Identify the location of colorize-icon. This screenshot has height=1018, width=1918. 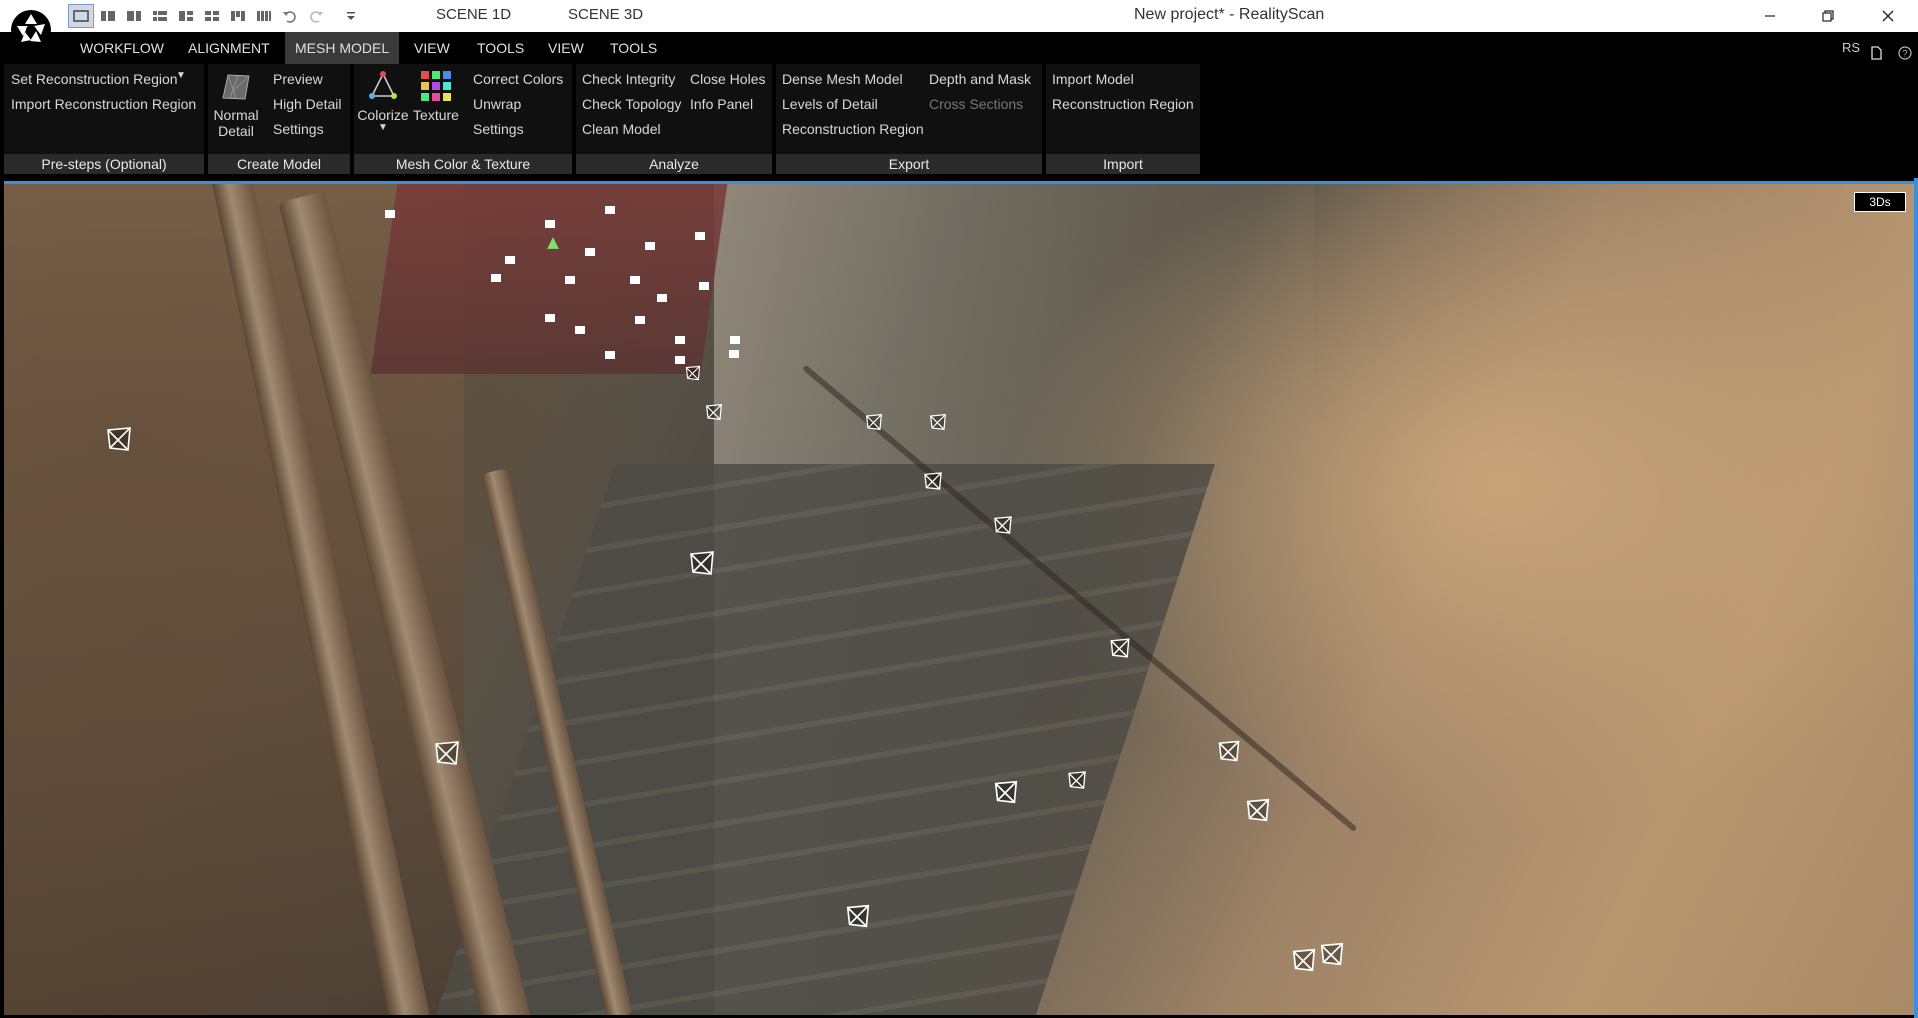
(383, 85).